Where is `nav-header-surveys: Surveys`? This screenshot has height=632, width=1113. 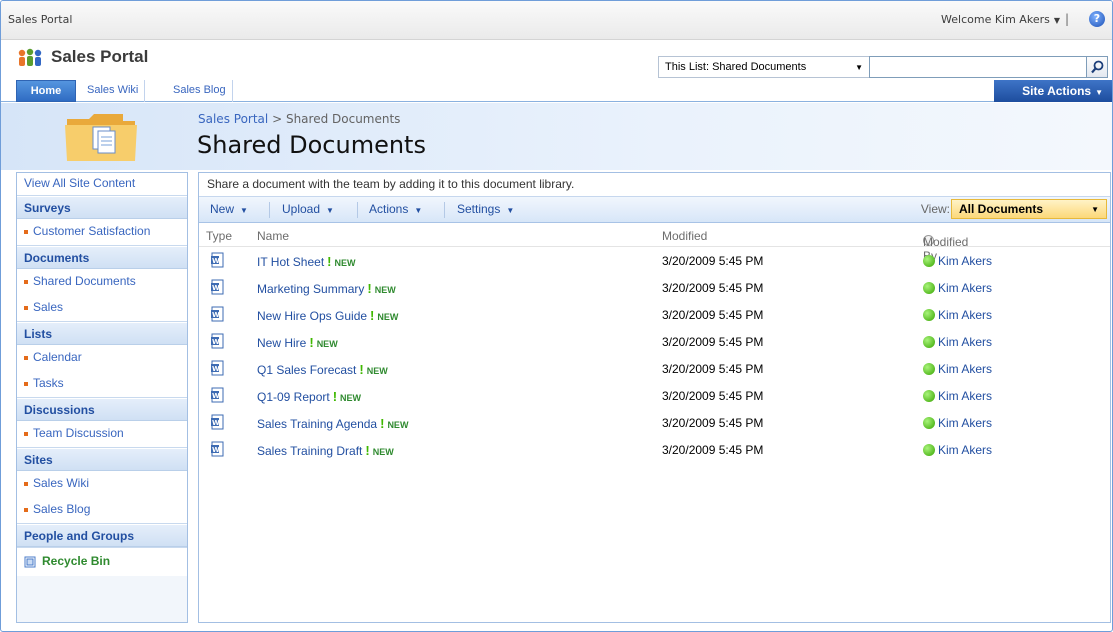 nav-header-surveys: Surveys is located at coordinates (102, 207).